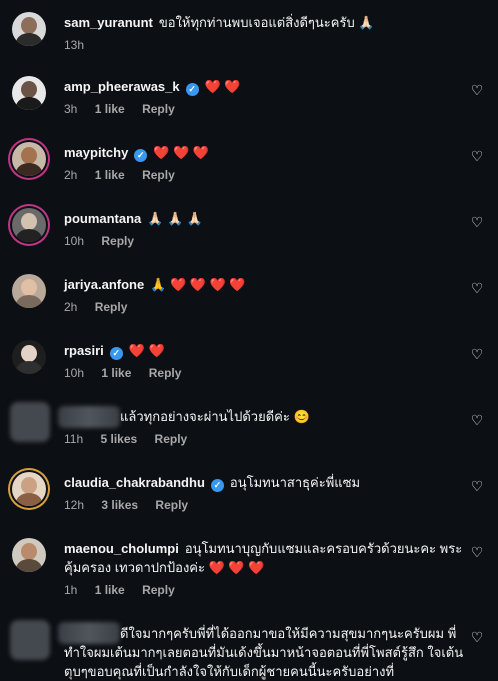 The height and width of the screenshot is (681, 498). Describe the element at coordinates (102, 218) in the screenshot. I see `comment-username: poumantana` at that location.